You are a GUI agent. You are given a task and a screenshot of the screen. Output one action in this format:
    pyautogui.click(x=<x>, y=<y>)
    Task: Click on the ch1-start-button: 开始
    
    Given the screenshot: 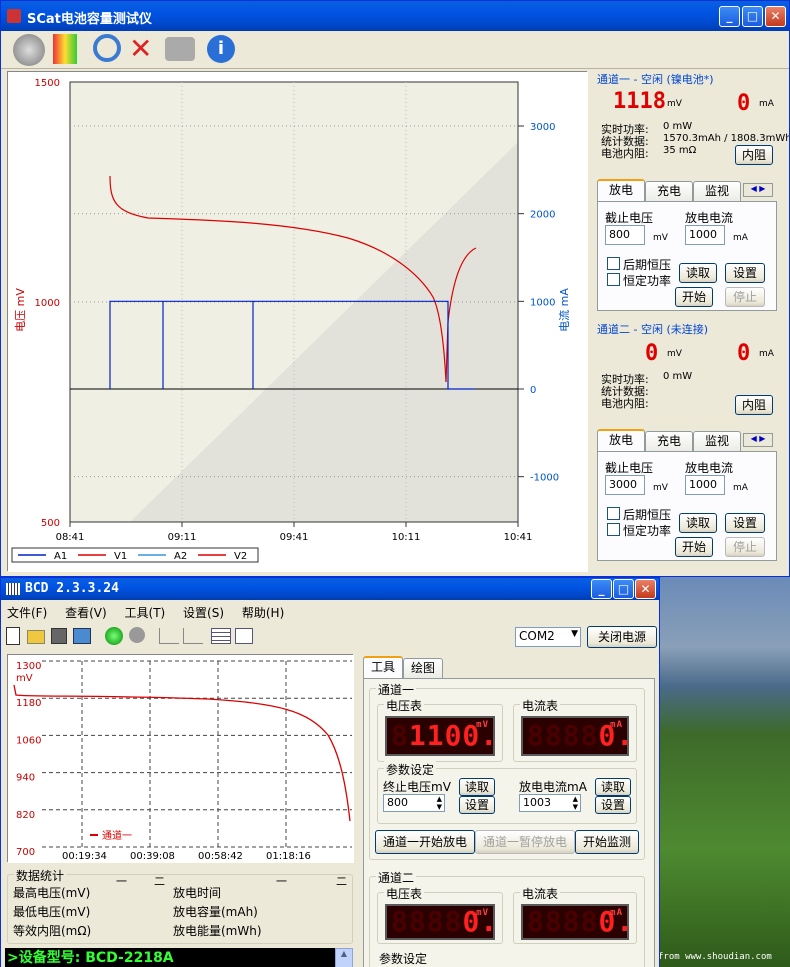 What is the action you would take?
    pyautogui.click(x=694, y=297)
    